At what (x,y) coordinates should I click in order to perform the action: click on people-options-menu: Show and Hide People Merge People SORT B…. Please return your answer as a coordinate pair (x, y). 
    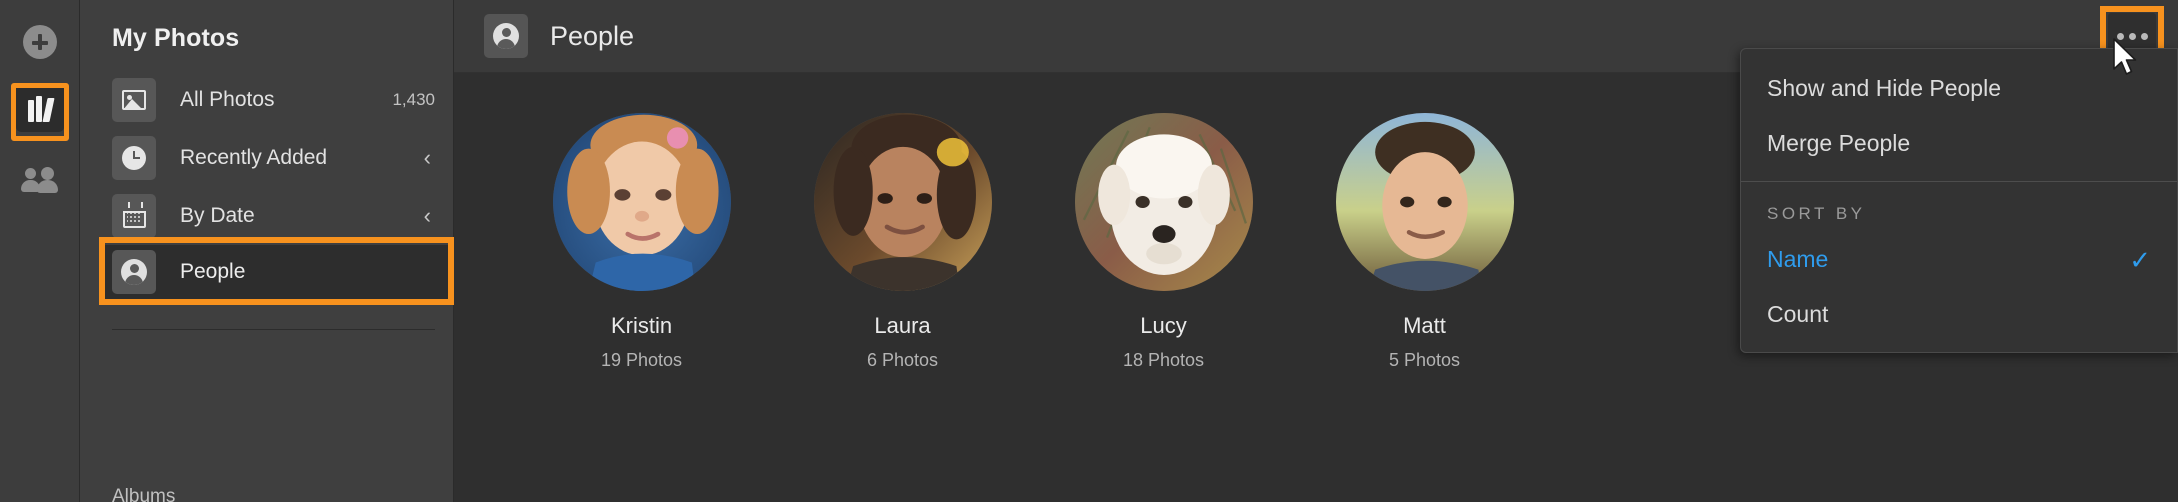
    Looking at the image, I should click on (1959, 200).